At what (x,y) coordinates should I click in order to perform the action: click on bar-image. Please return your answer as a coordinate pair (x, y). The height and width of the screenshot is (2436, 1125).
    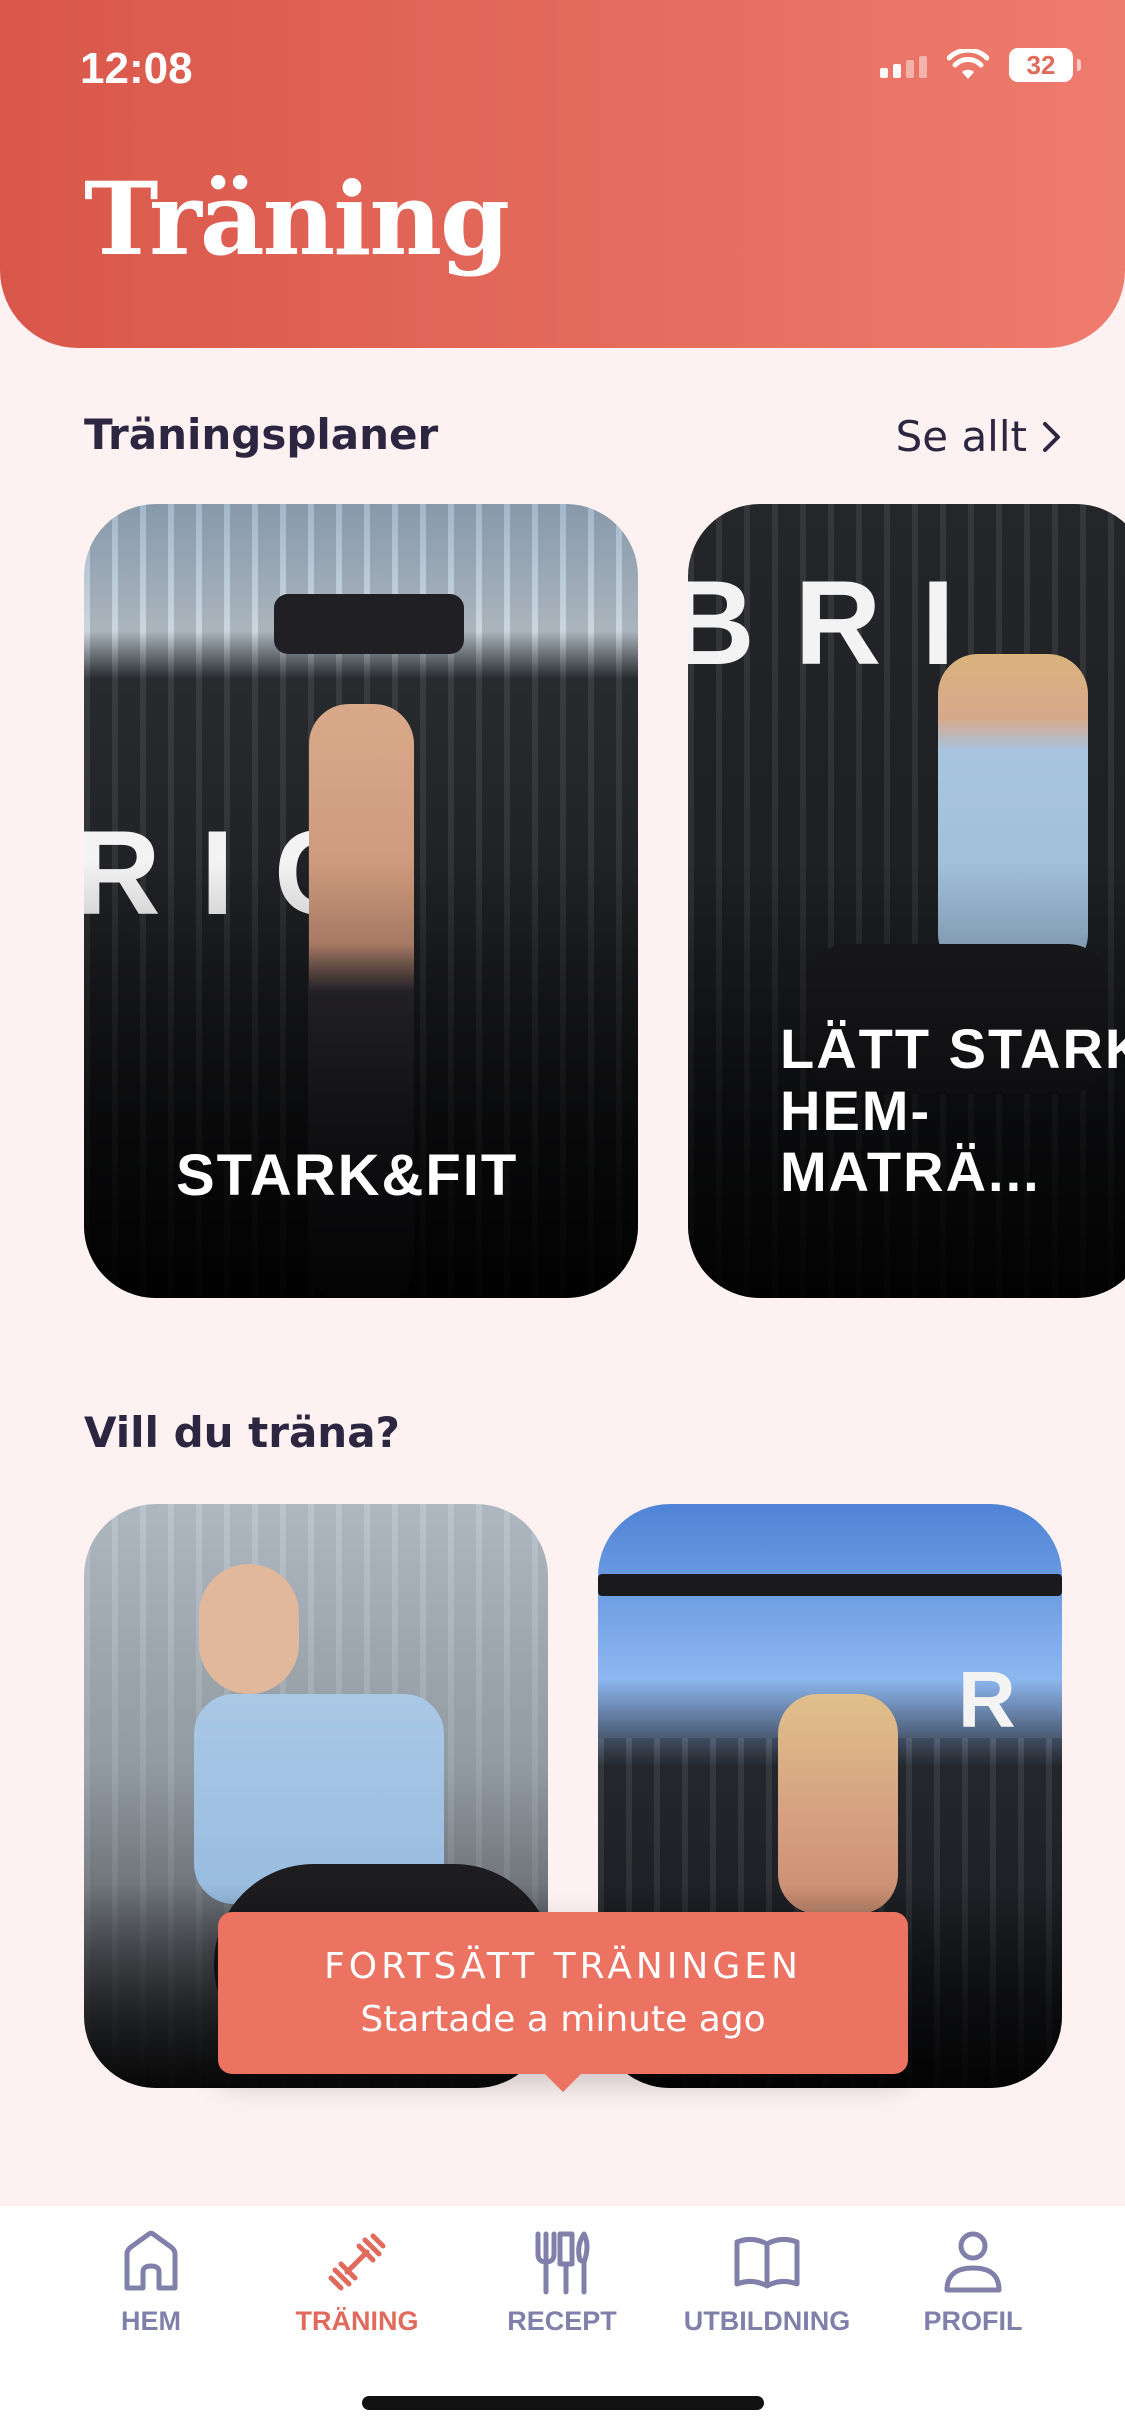
    Looking at the image, I should click on (830, 1585).